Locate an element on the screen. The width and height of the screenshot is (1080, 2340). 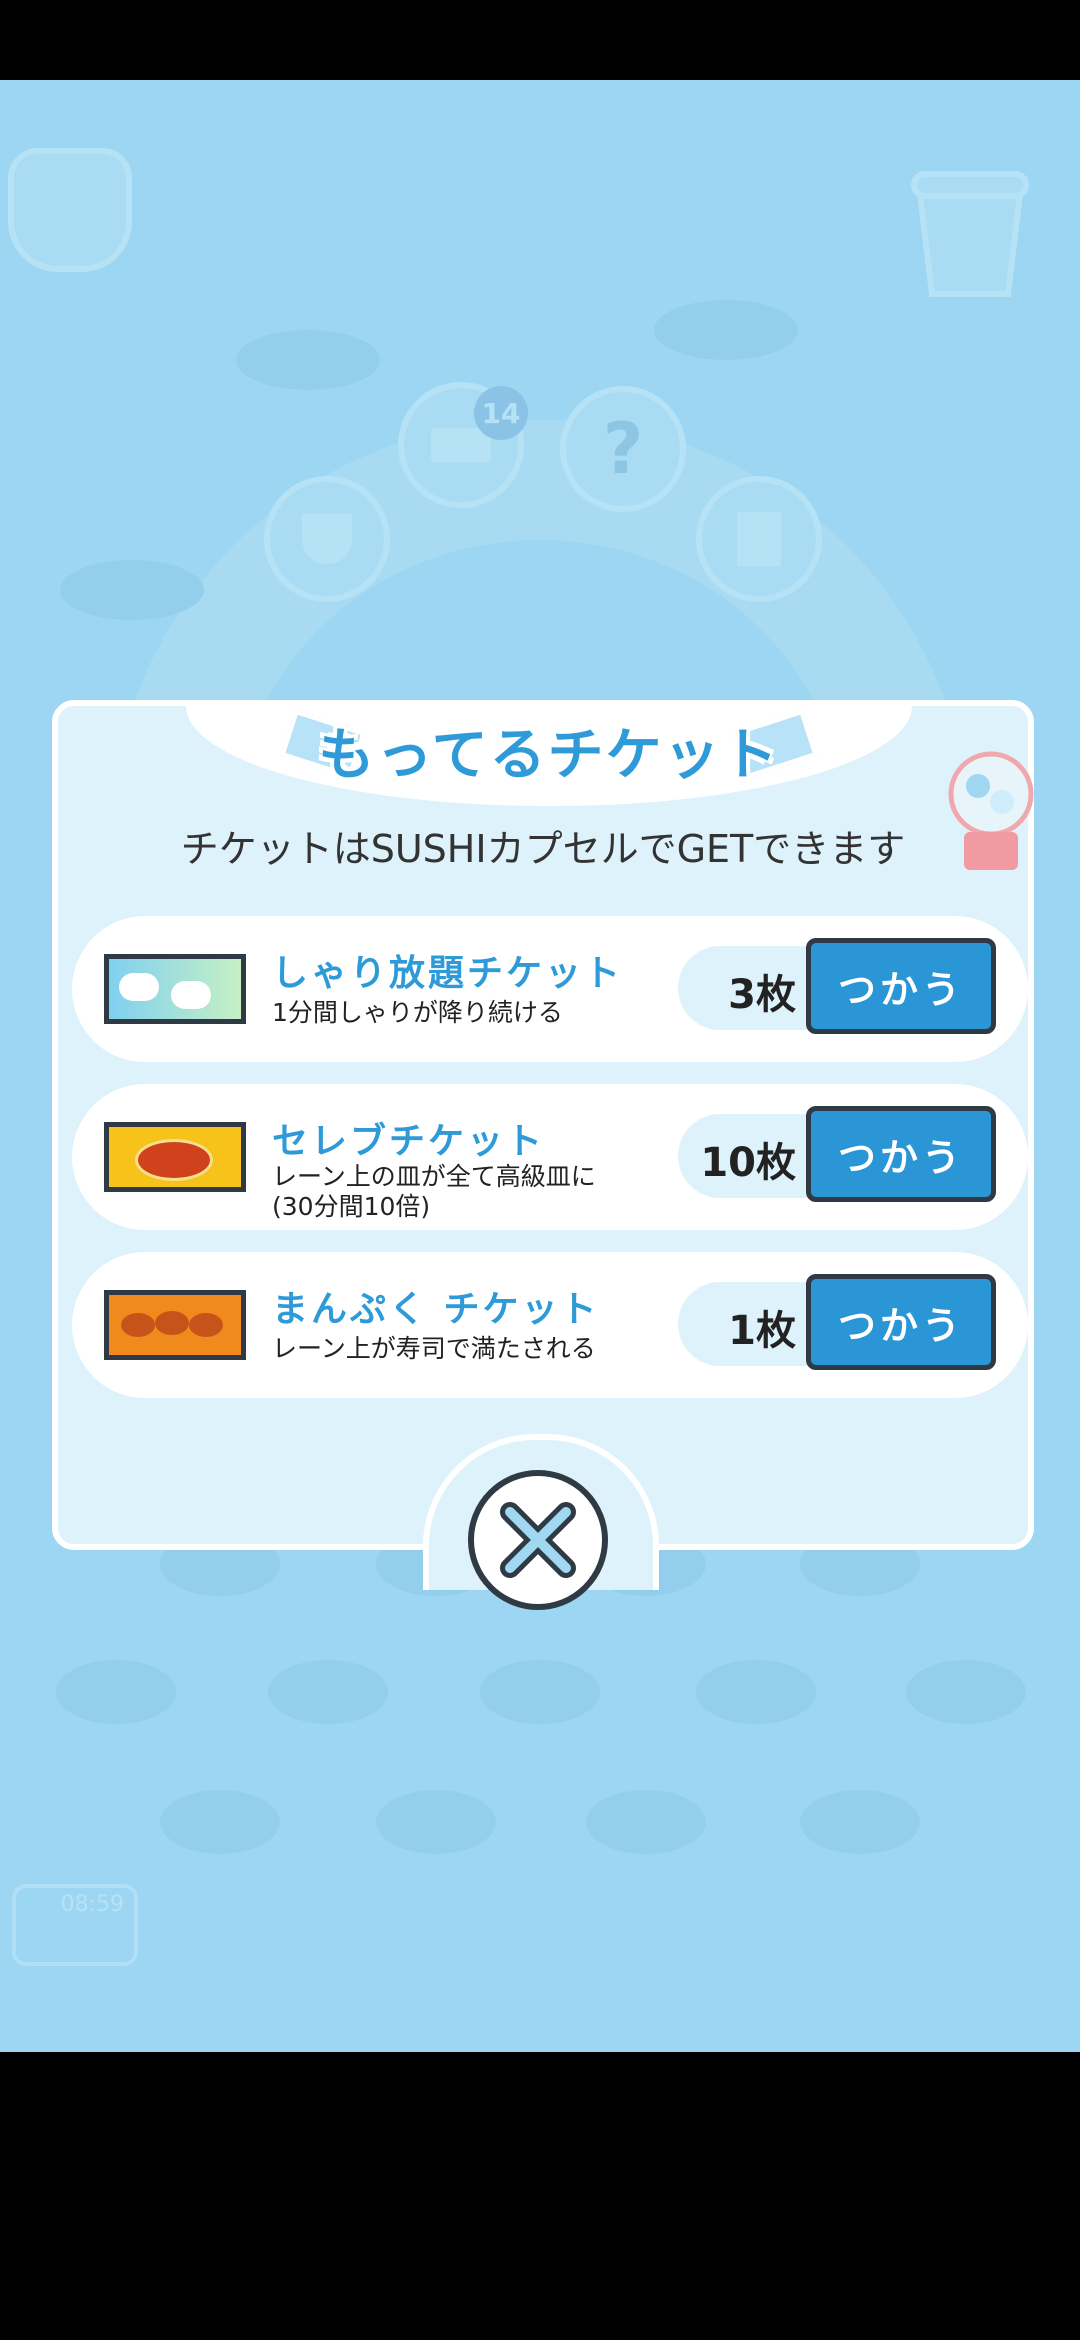
sound-button is located at coordinates (759, 539).